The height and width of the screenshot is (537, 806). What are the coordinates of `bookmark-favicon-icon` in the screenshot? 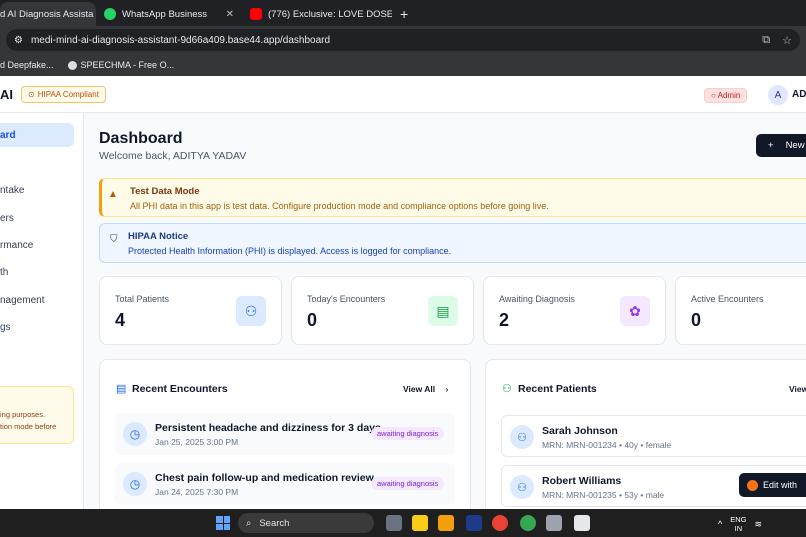 It's located at (72, 66).